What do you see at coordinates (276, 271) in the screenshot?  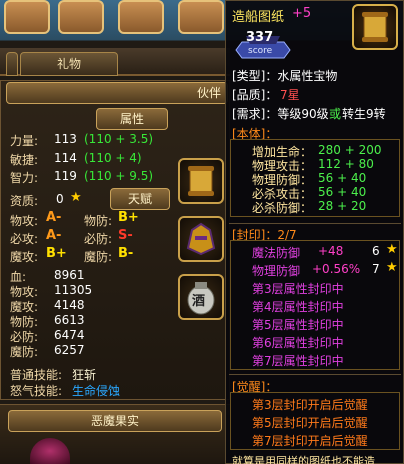 I see `seal-label-pdef: 物理防御` at bounding box center [276, 271].